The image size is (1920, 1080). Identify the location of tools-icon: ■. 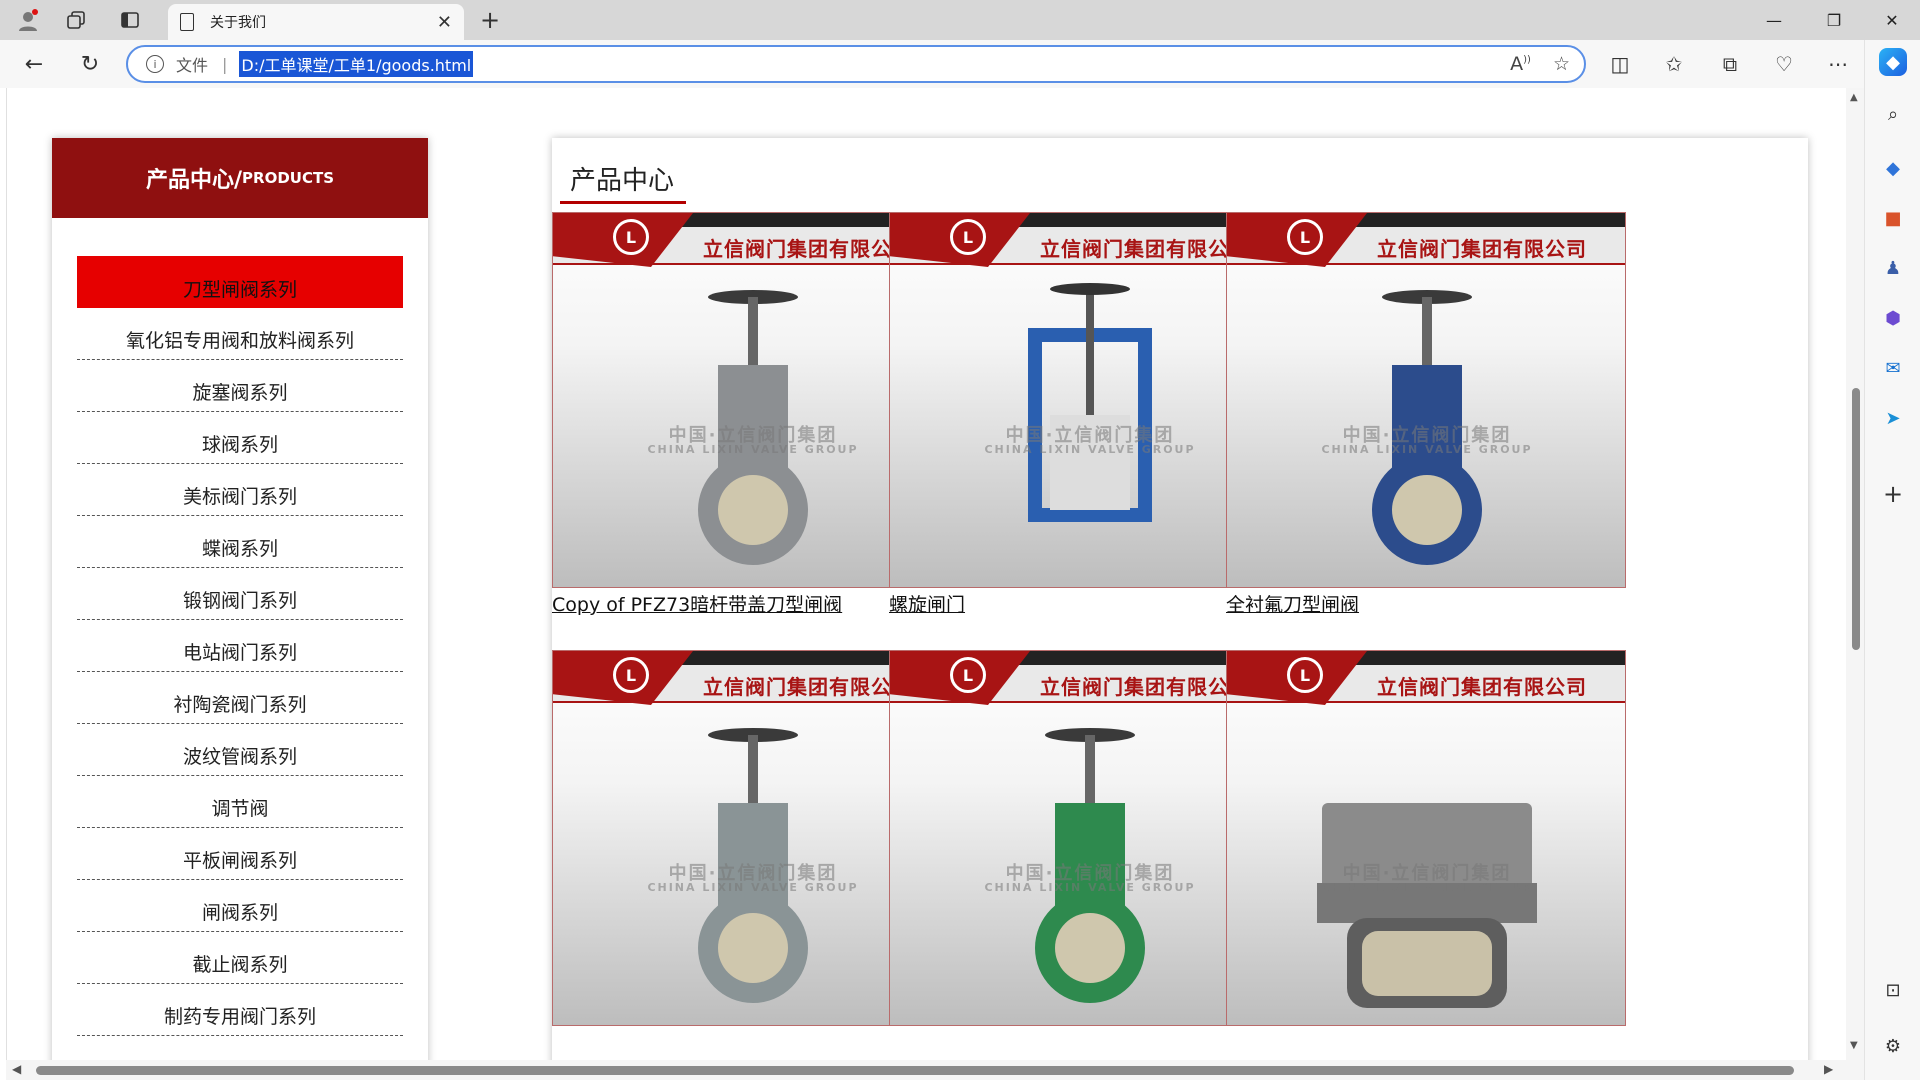
(1893, 218).